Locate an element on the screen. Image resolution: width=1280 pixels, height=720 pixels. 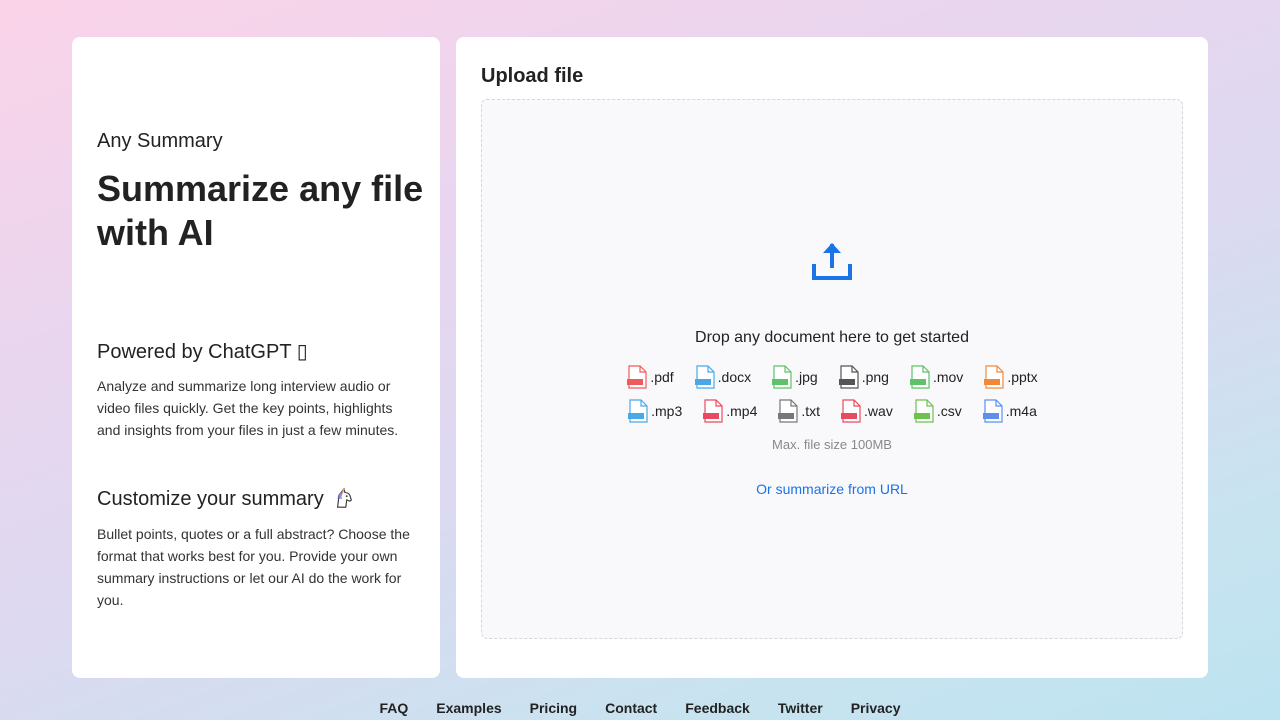
format-label: .txt is located at coordinates (811, 411).